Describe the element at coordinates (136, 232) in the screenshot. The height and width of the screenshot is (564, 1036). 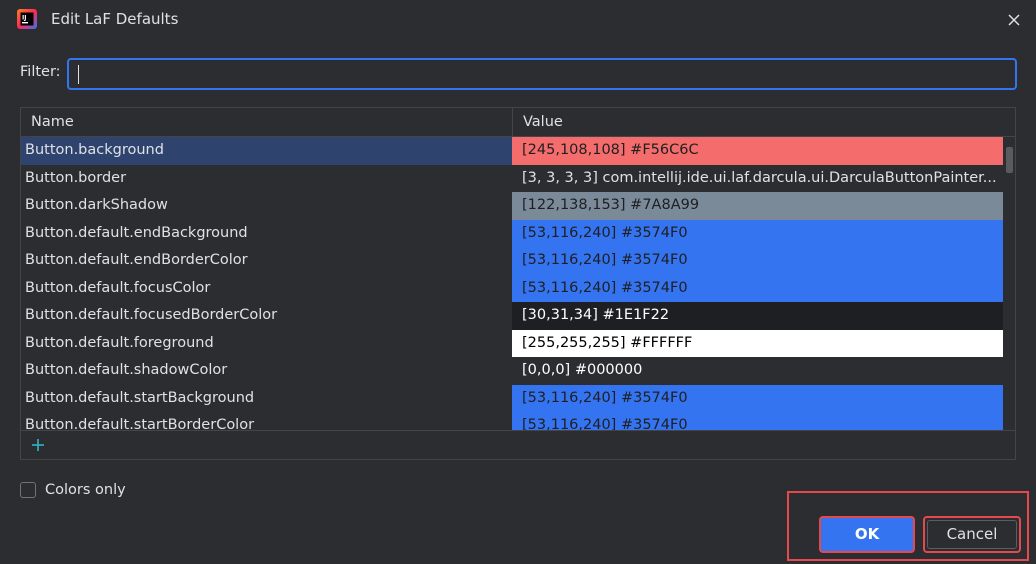
I see `row-name-cell: Button.default.endBackground` at that location.